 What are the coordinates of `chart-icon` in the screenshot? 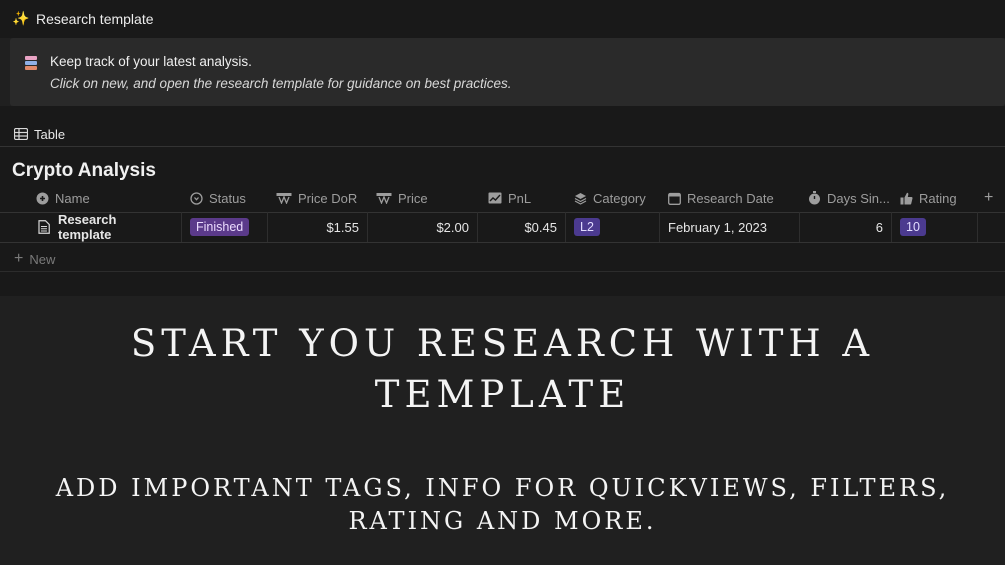 It's located at (495, 198).